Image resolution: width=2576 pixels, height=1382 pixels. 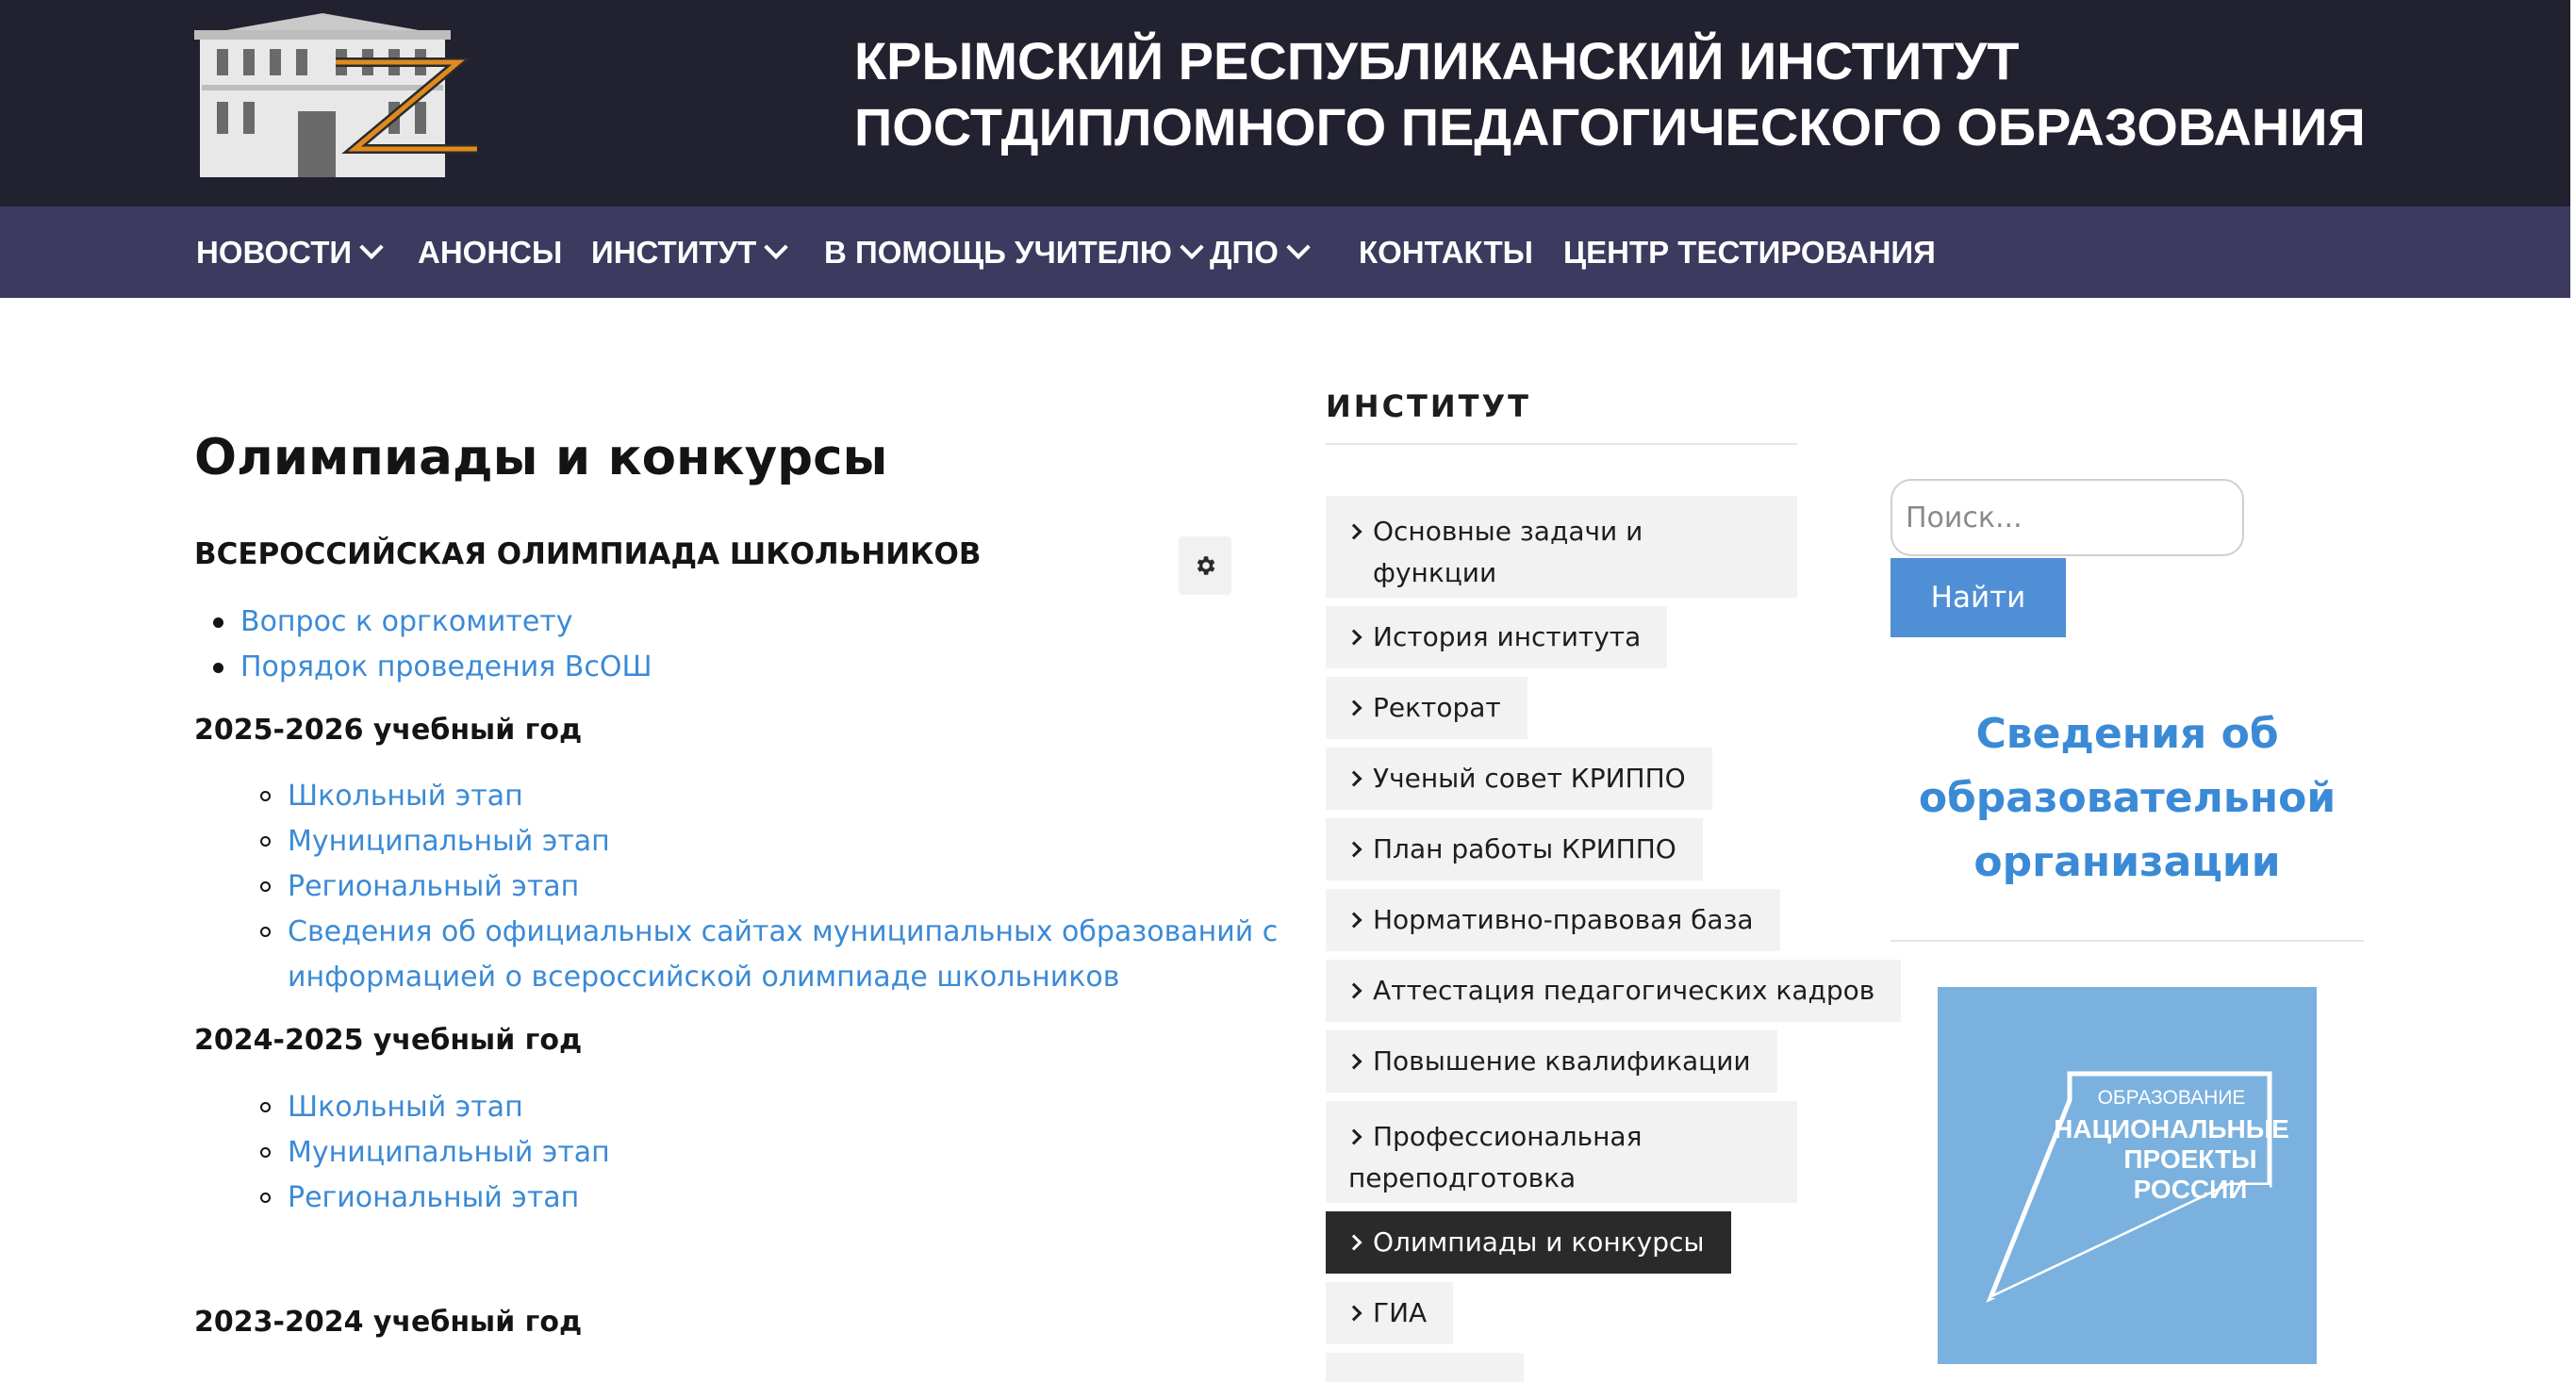 I want to click on info-link-line3: организации, so click(x=2127, y=862).